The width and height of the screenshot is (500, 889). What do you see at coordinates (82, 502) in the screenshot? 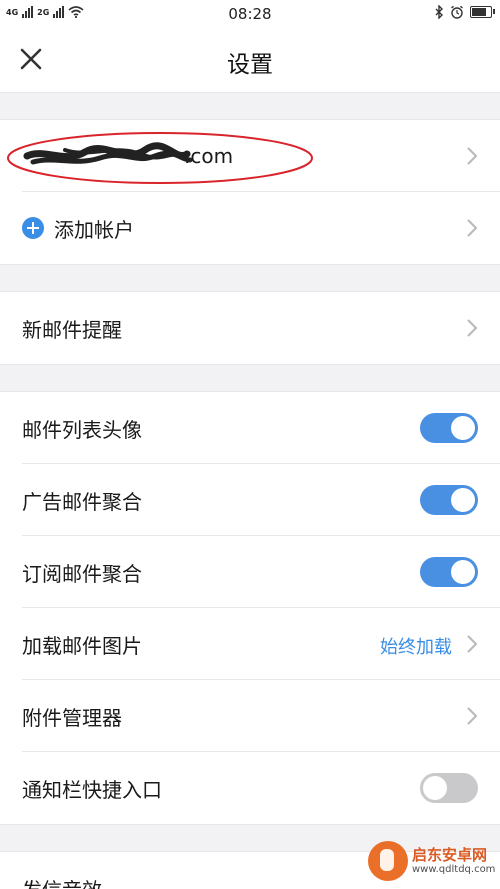
I see `ad-mail-aggregation-label: 广告邮件聚合` at bounding box center [82, 502].